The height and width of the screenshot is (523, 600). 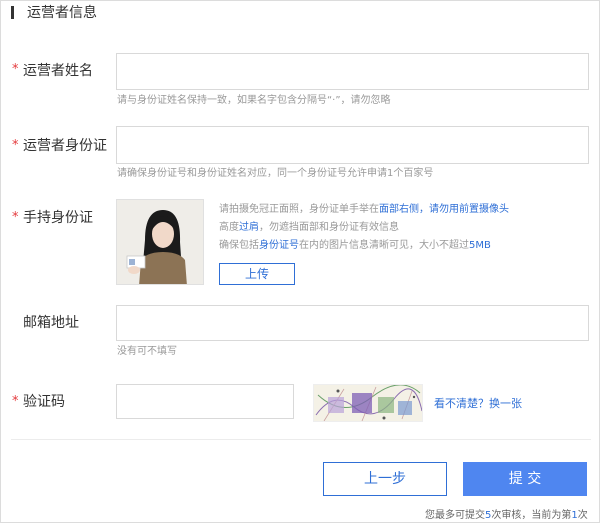 What do you see at coordinates (275, 173) in the screenshot?
I see `id-card-hint: 请确保身份证号和身份证姓名对应，同一个身份证号允许申请1个百家号` at bounding box center [275, 173].